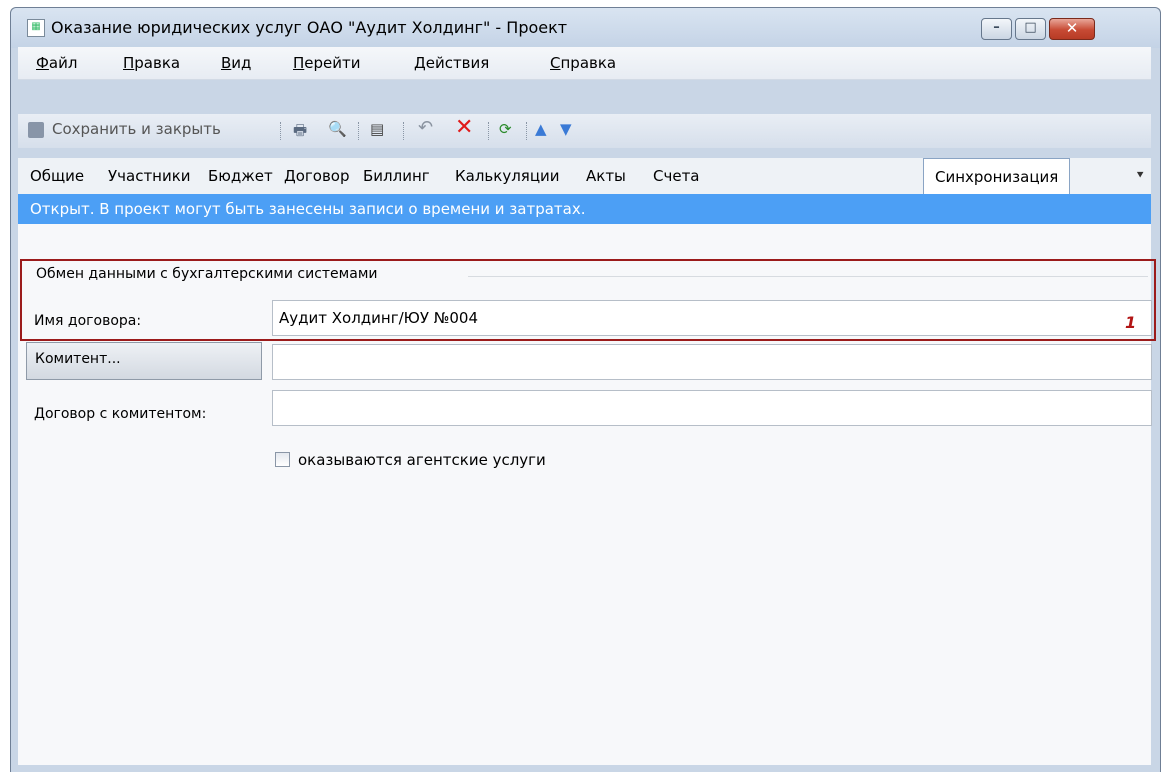 This screenshot has height=772, width=1161. I want to click on group-divider, so click(808, 276).